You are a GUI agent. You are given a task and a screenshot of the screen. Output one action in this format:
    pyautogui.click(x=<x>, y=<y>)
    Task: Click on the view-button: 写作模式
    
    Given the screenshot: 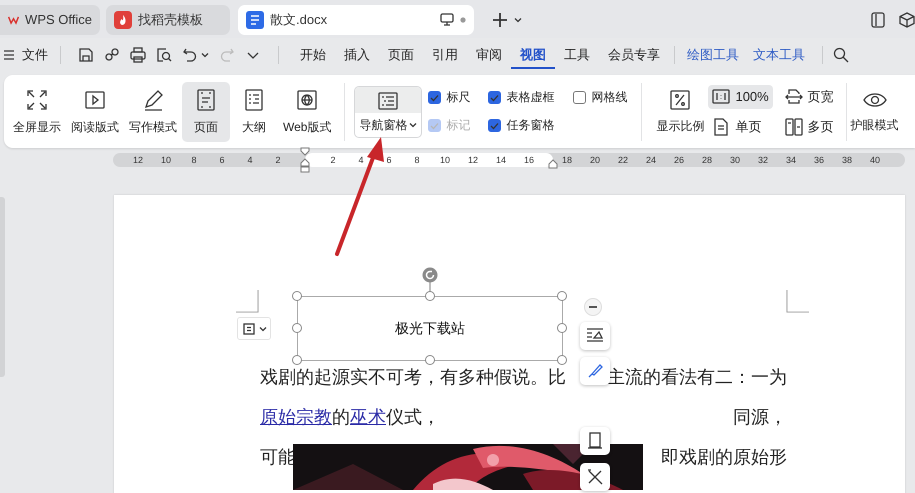 What is the action you would take?
    pyautogui.click(x=153, y=112)
    